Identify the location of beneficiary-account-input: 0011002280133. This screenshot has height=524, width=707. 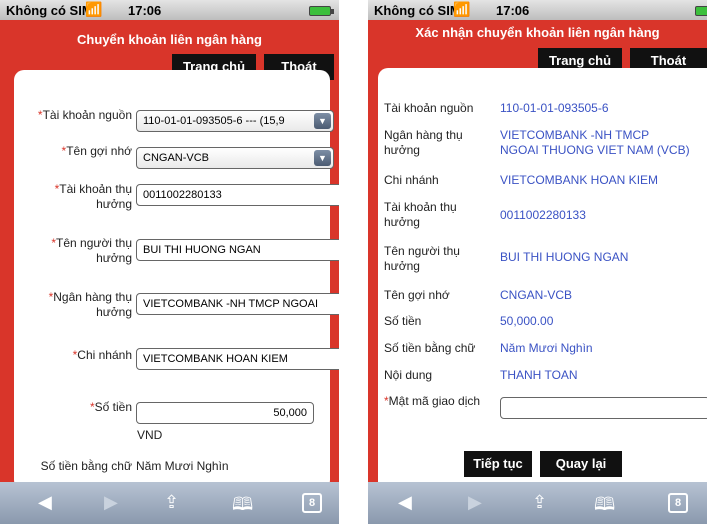
(237, 195).